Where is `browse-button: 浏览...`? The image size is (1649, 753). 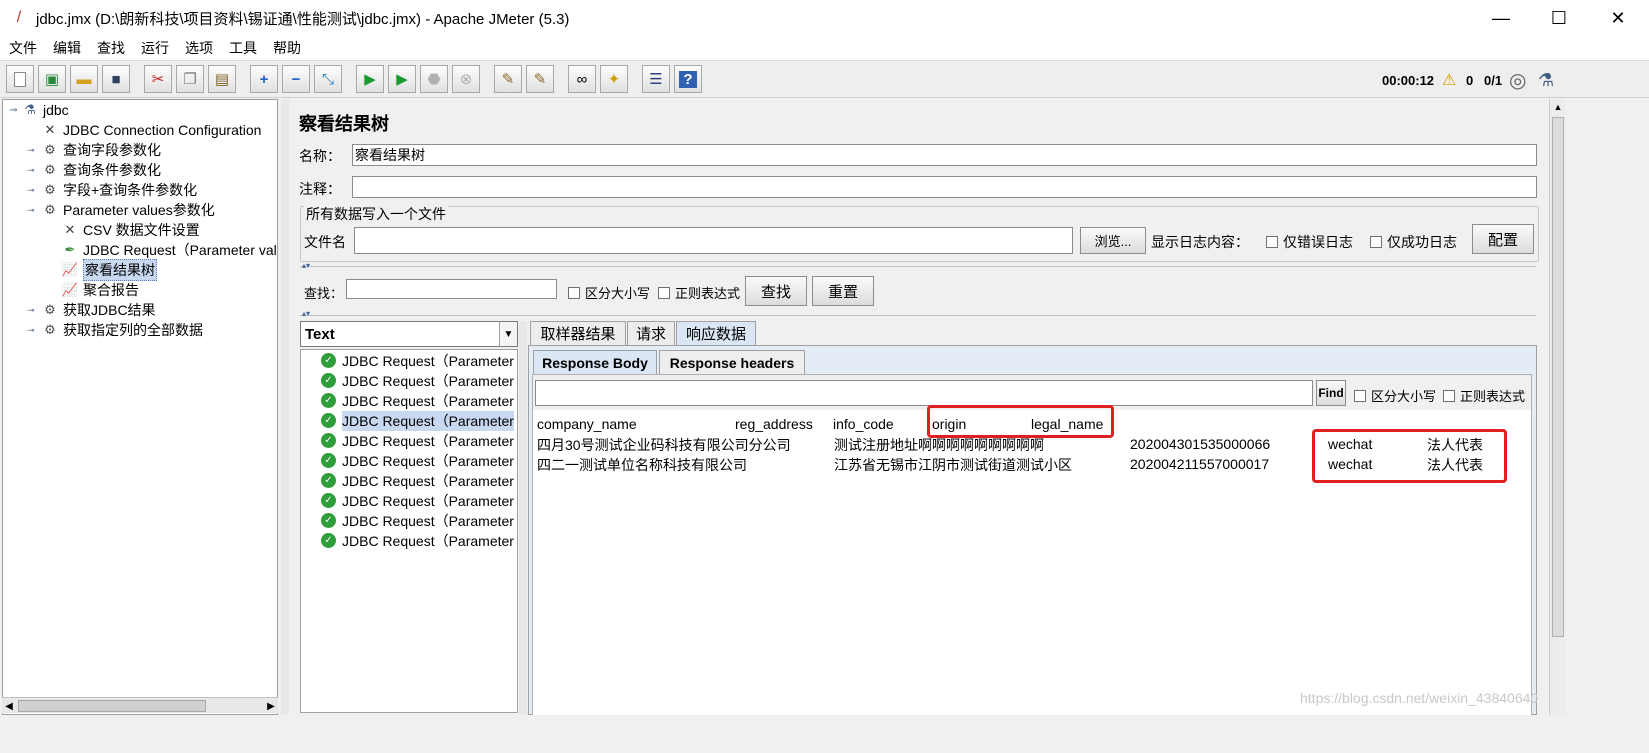 browse-button: 浏览... is located at coordinates (1113, 240).